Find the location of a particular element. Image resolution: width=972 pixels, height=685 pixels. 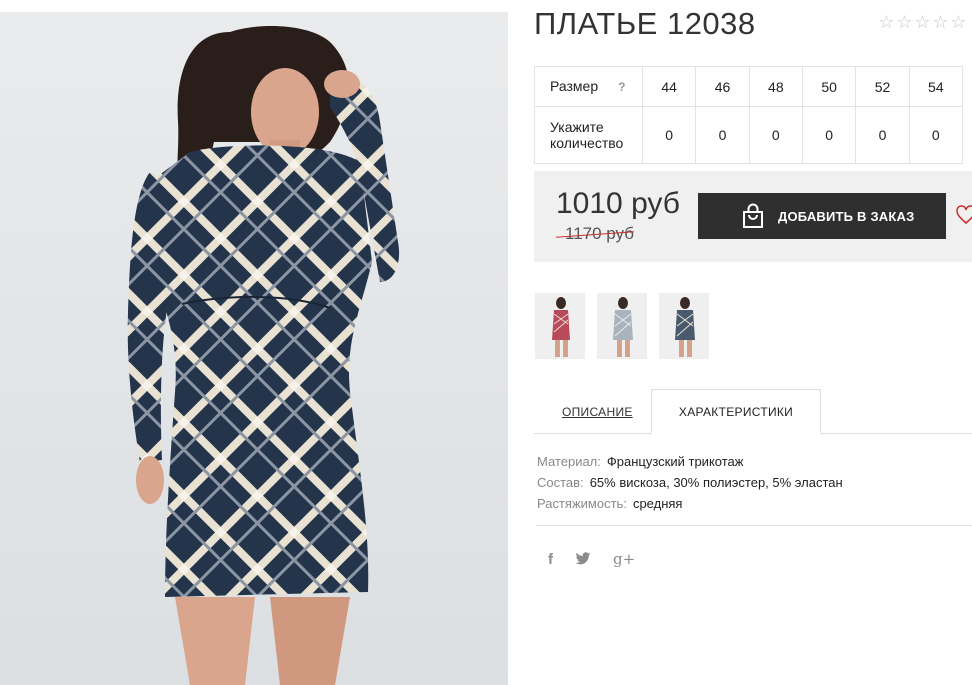

spec-row-stretch: Растяжимость: средняя is located at coordinates (690, 503).